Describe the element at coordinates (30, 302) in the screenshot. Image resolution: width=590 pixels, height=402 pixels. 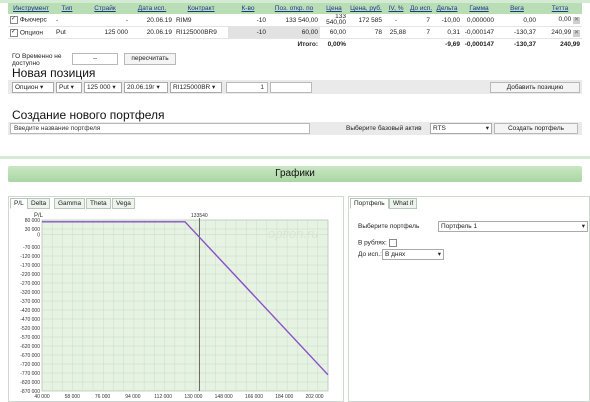
I see `y-tick-label: -370 000` at that location.